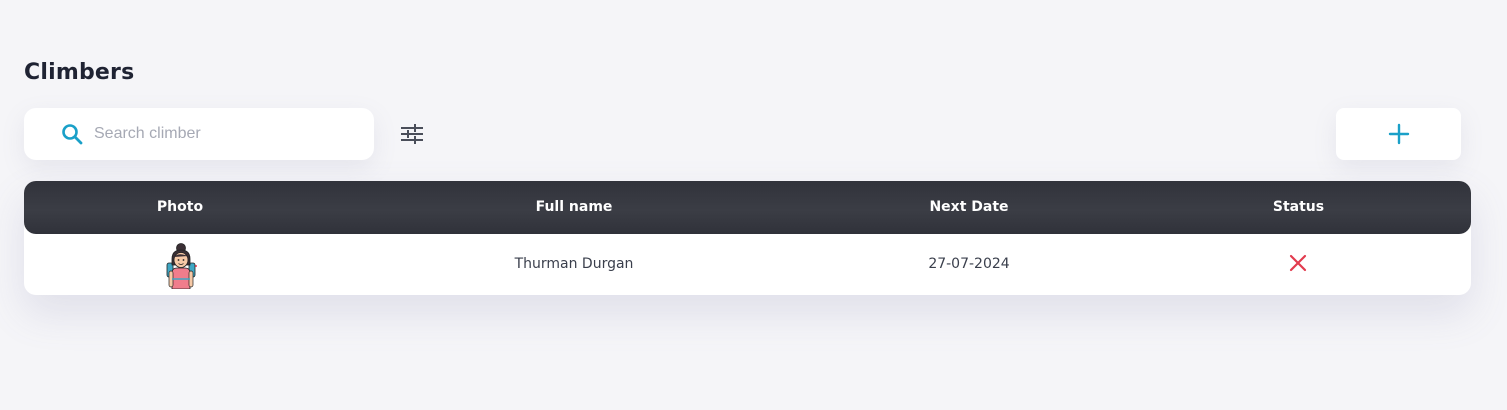  I want to click on filter-button, so click(412, 134).